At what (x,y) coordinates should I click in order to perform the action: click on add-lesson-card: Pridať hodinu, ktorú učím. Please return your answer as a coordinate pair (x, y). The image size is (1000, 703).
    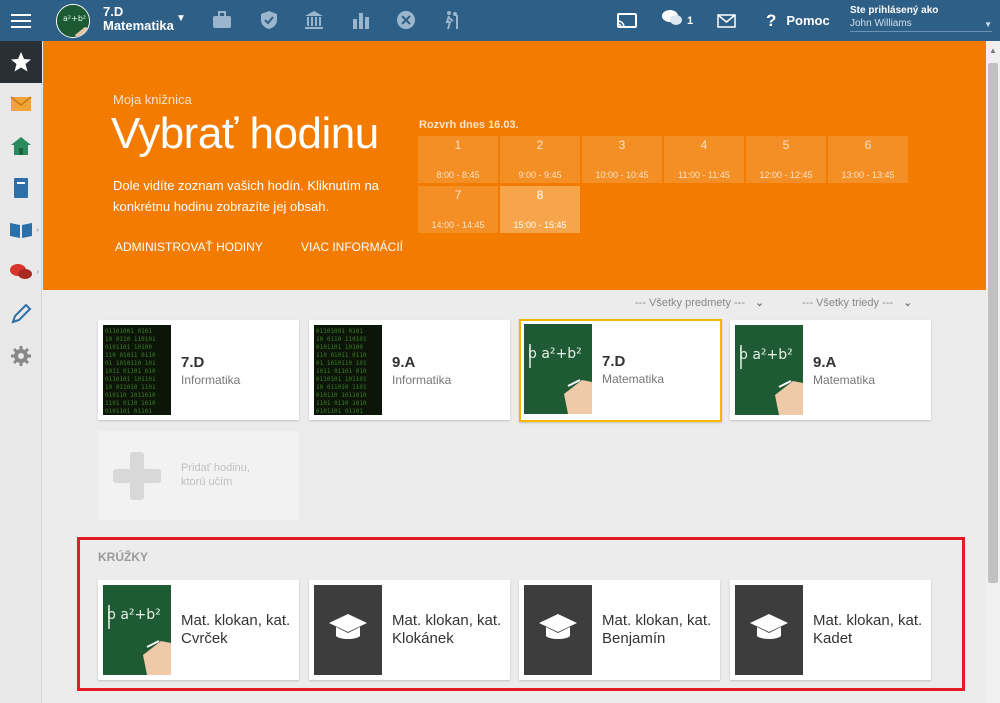
    Looking at the image, I should click on (198, 475).